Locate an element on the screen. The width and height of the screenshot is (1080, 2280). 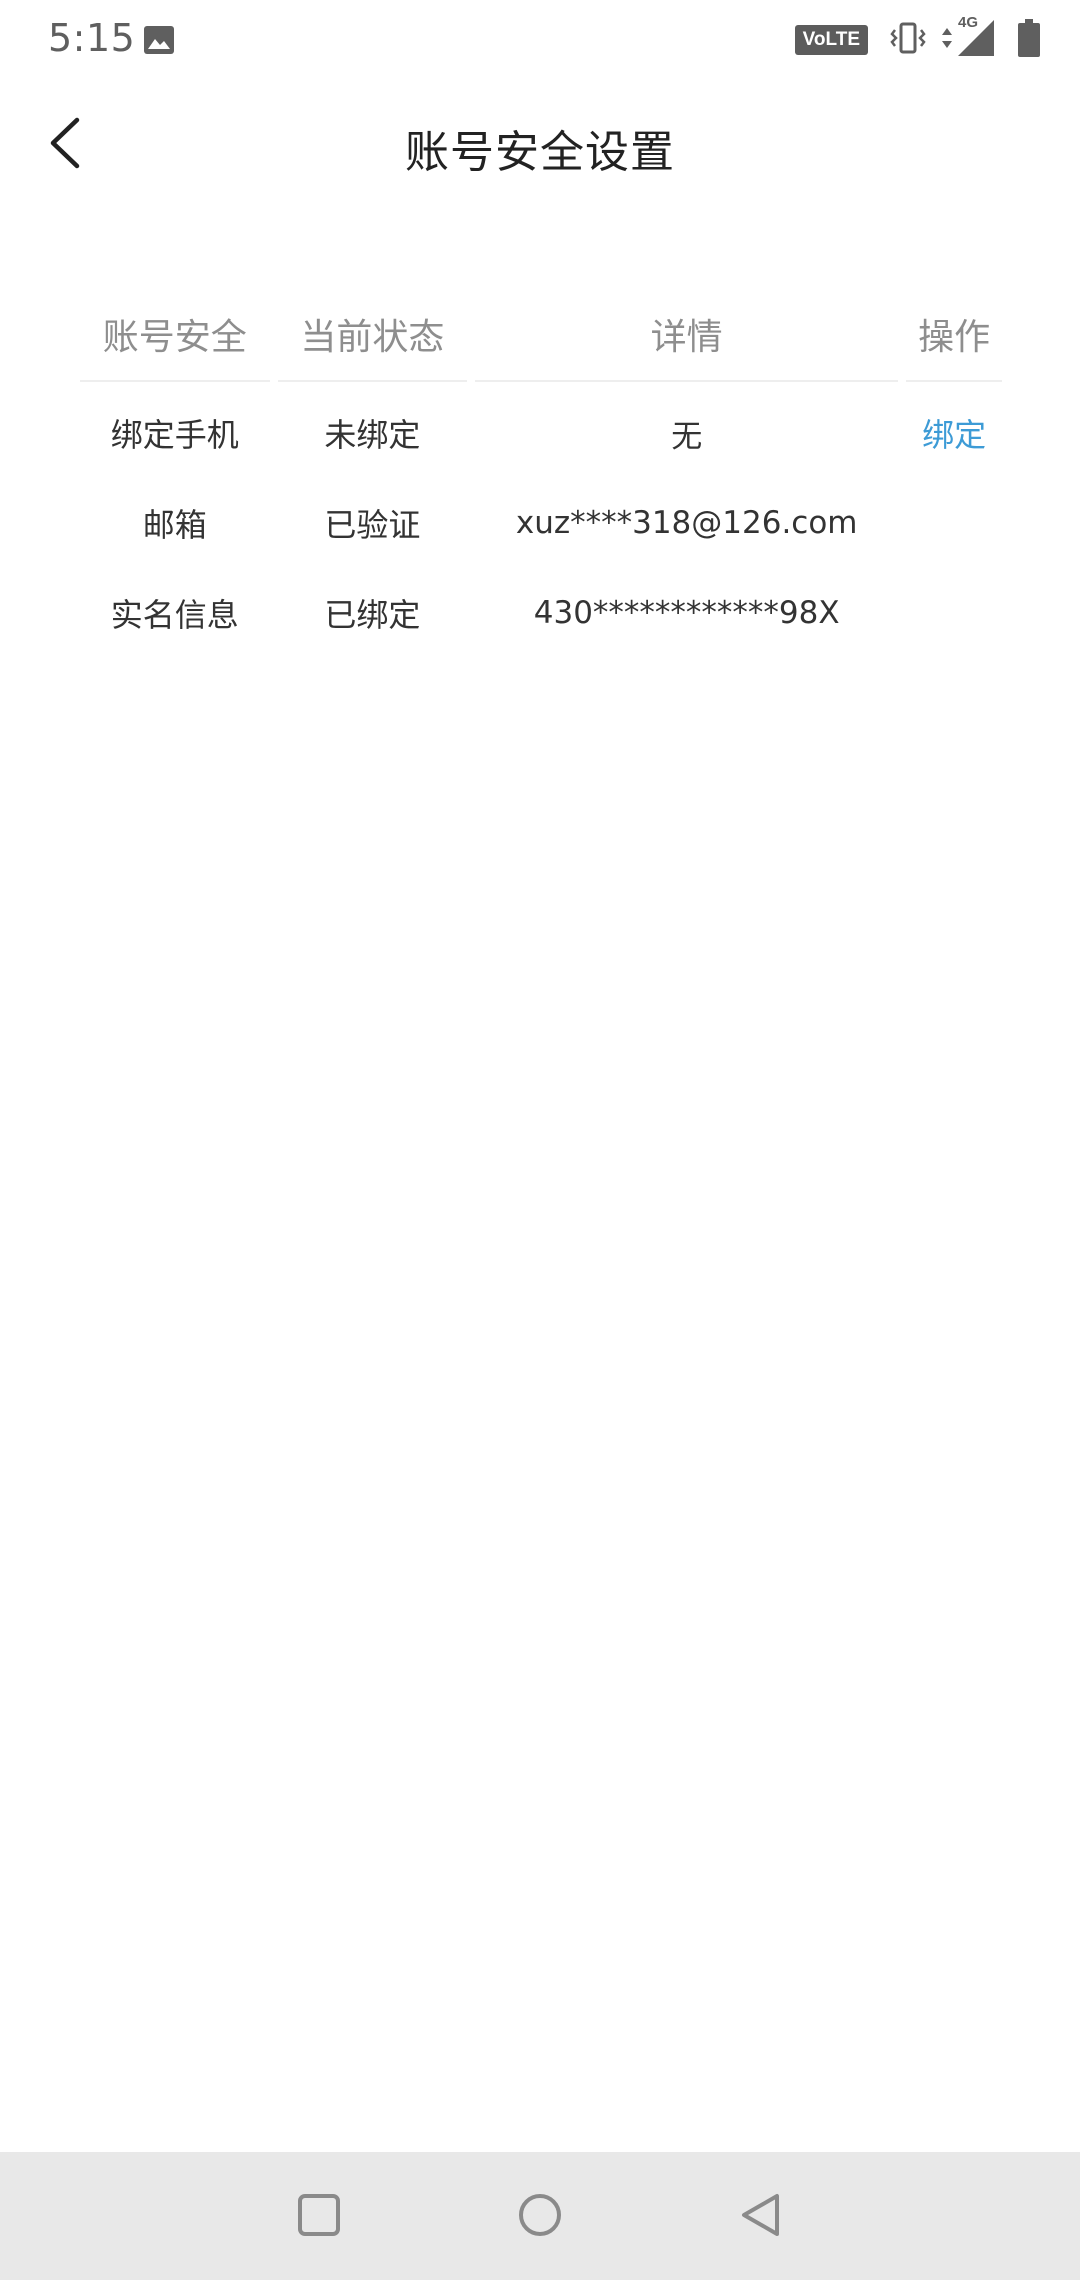
table-row-phone: 绑定手机 未绑定 无 绑定 is located at coordinates (541, 433).